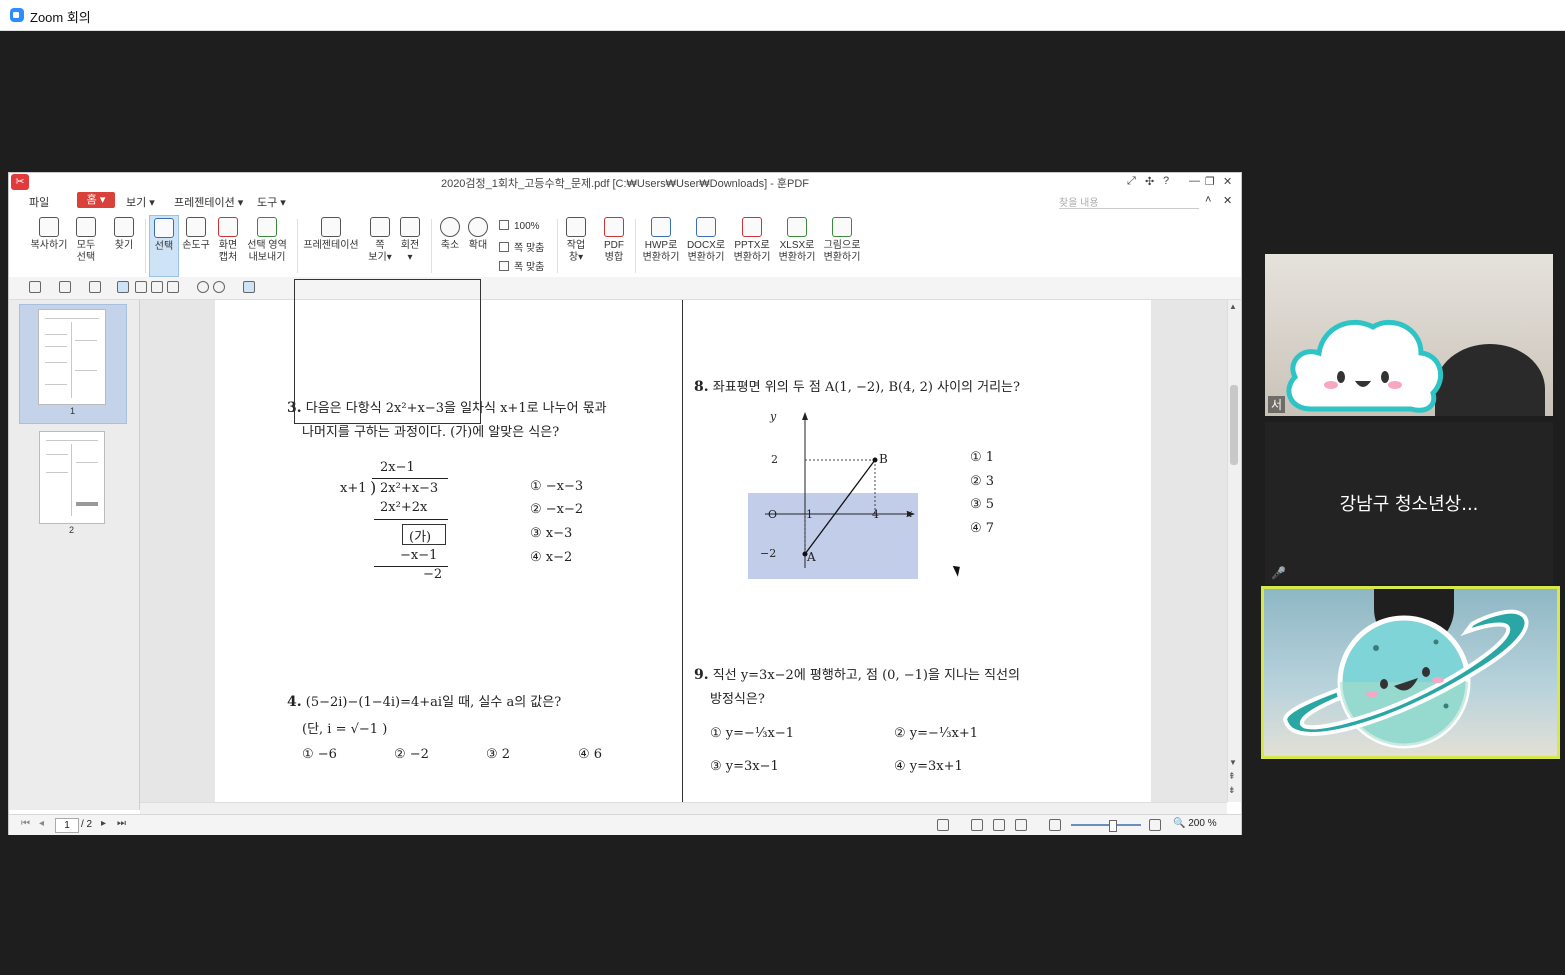 Image resolution: width=1565 pixels, height=975 pixels. I want to click on q9-choice-4: ④ y=3x+1, so click(928, 766).